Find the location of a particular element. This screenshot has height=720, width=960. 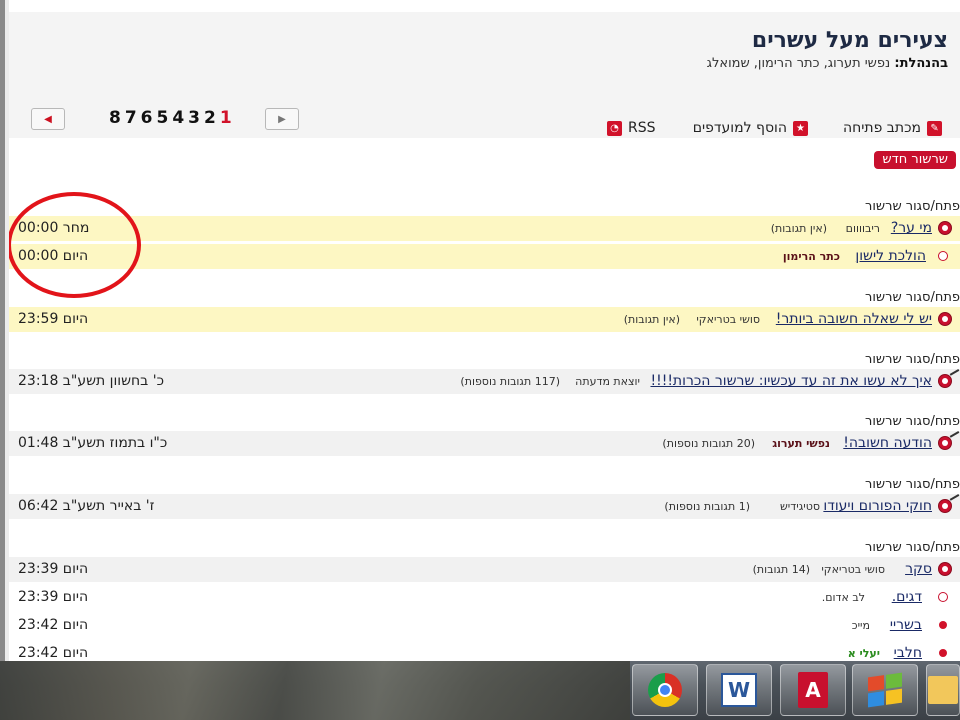

reply-title: הולכת לישון is located at coordinates (890, 256).